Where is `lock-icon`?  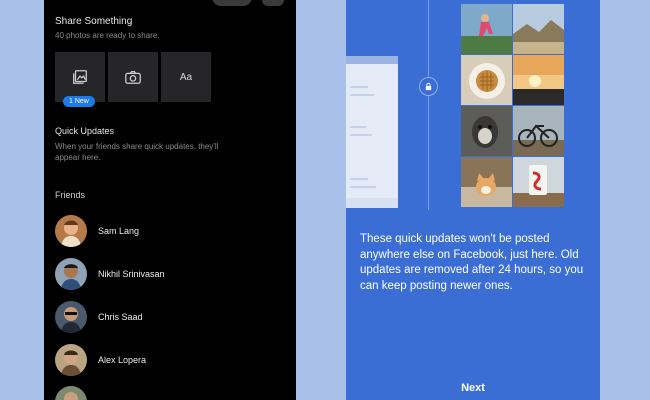 lock-icon is located at coordinates (428, 86).